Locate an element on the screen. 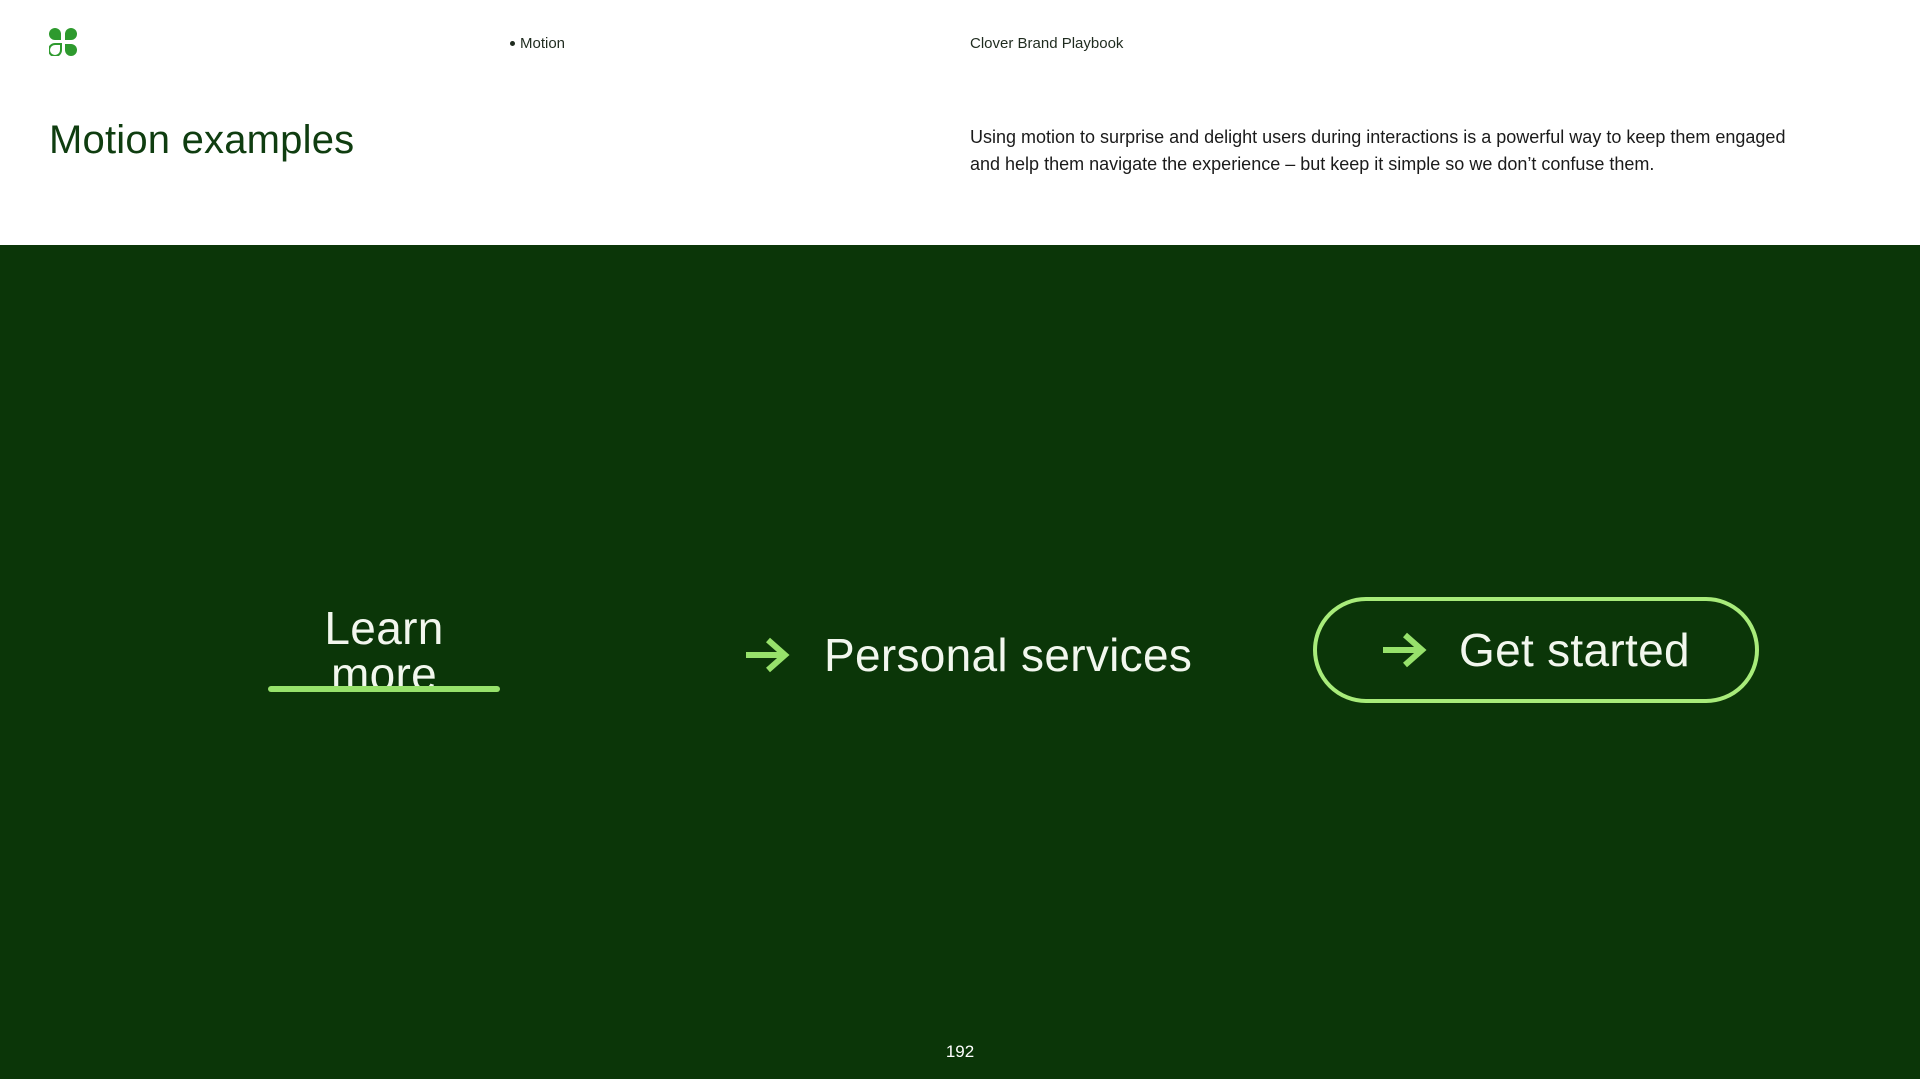 This screenshot has height=1079, width=1920. breadcrumb: Motion is located at coordinates (537, 43).